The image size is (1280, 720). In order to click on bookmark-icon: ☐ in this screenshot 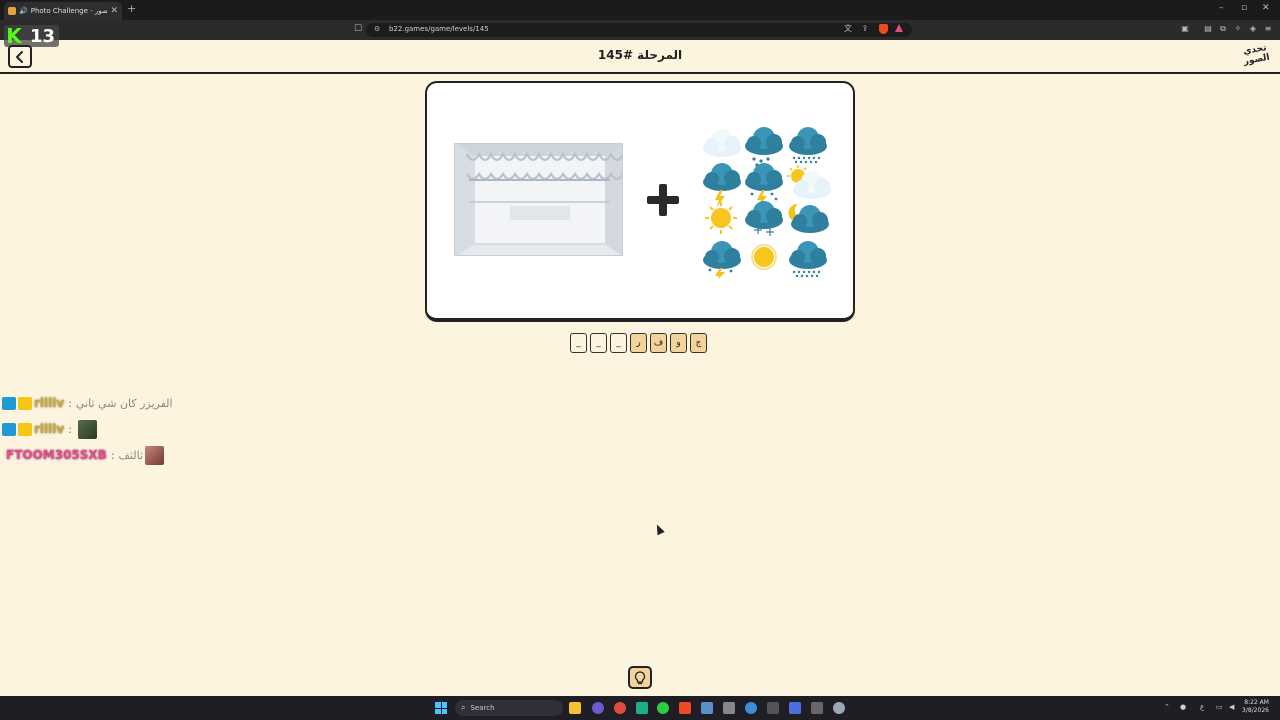, I will do `click(358, 29)`.